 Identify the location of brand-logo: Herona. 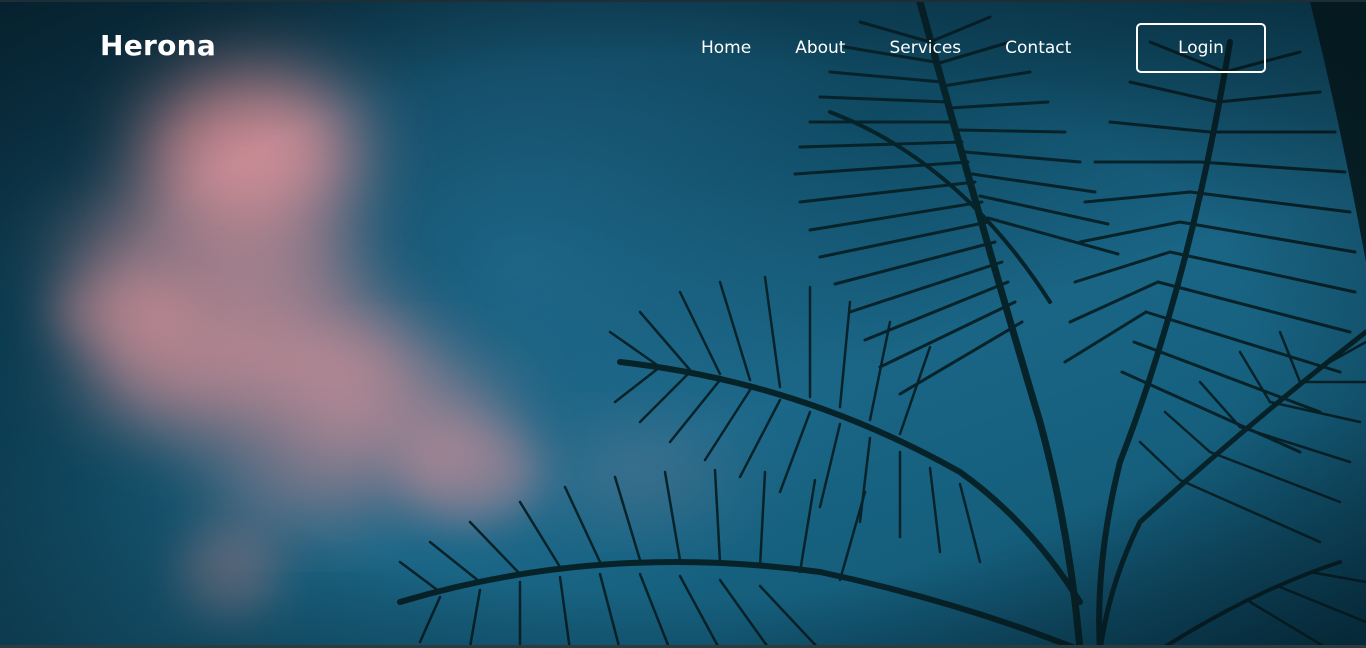
(158, 46).